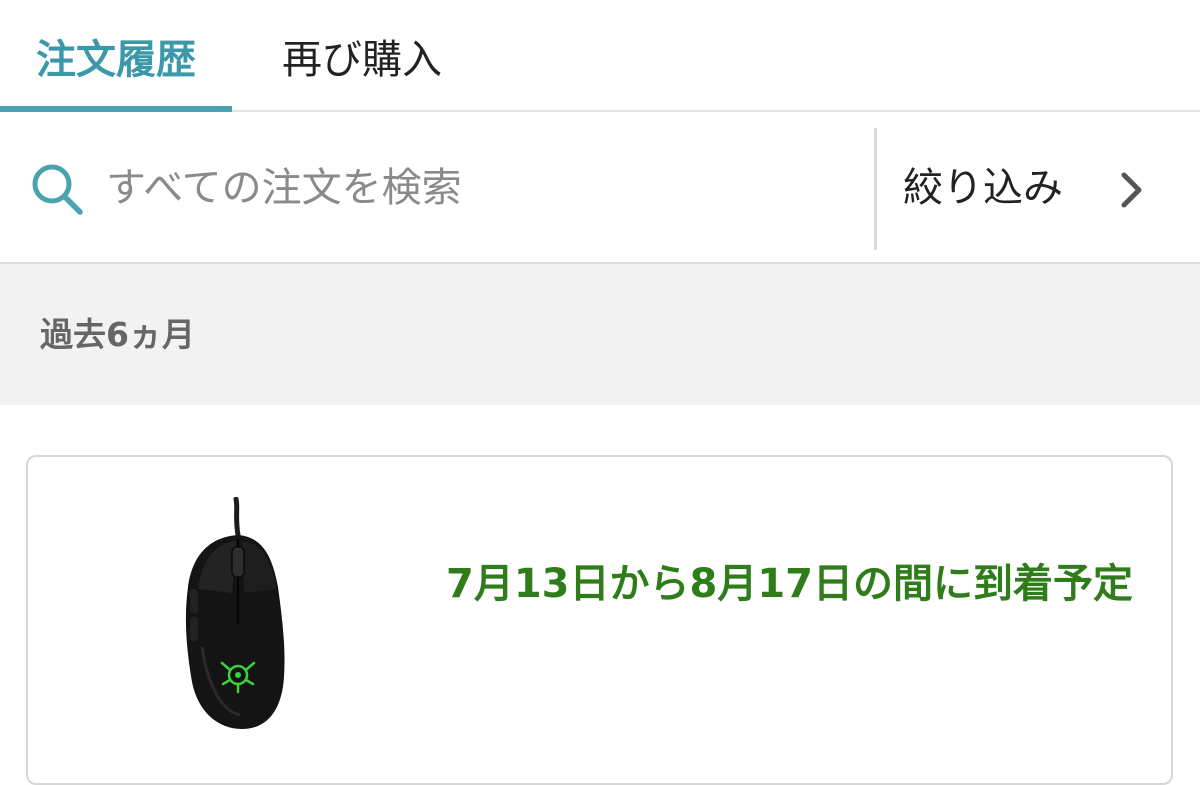 This screenshot has width=1200, height=785. I want to click on product-image, so click(238, 617).